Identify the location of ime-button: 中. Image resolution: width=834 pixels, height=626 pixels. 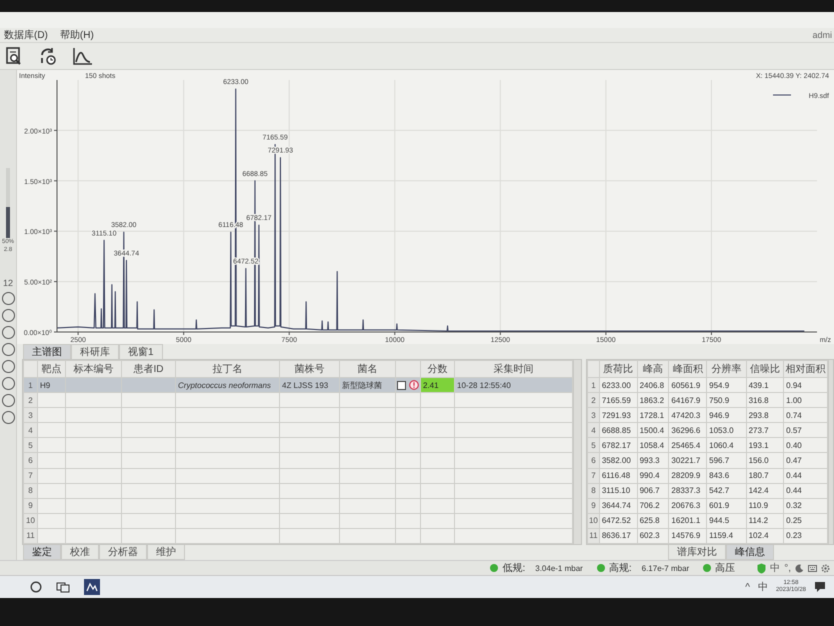
(775, 568).